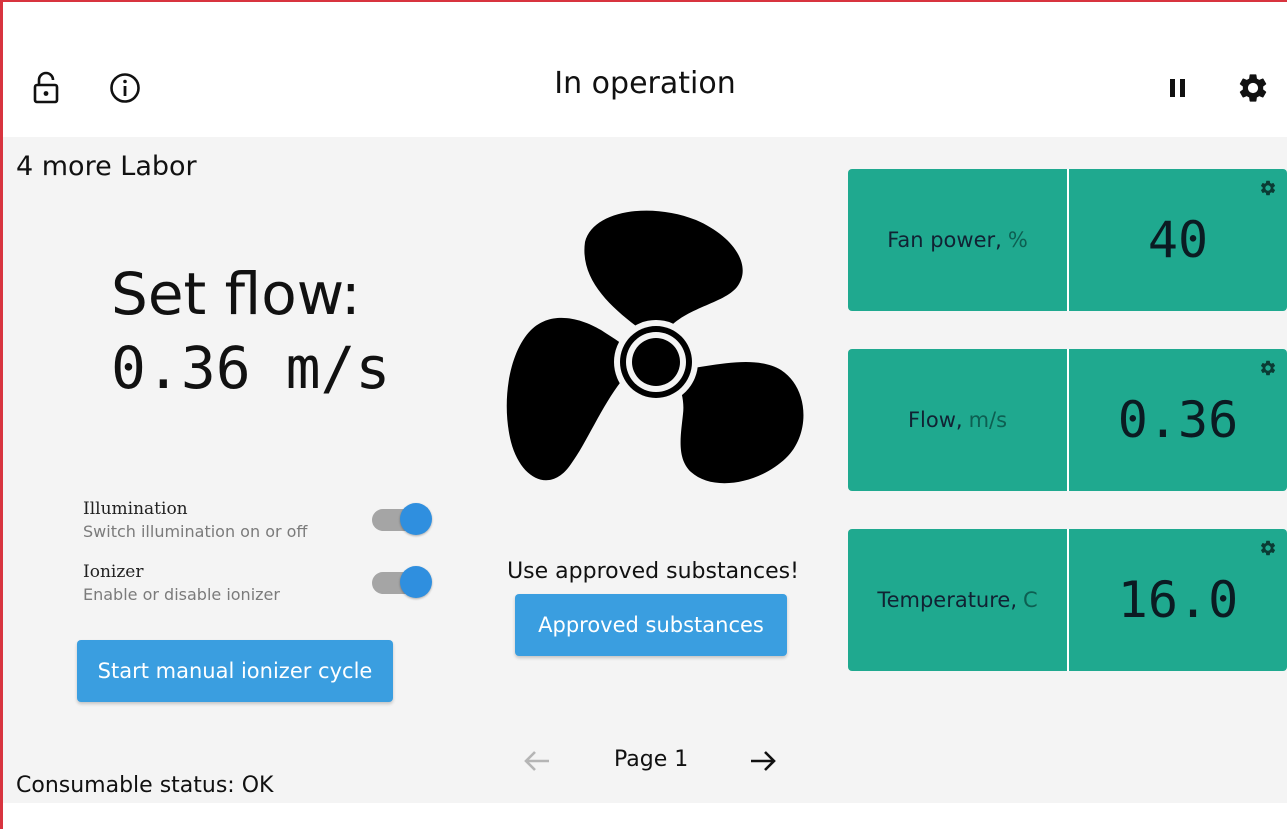 The width and height of the screenshot is (1287, 829). Describe the element at coordinates (236, 294) in the screenshot. I see `set-flow-label: Set flow:` at that location.